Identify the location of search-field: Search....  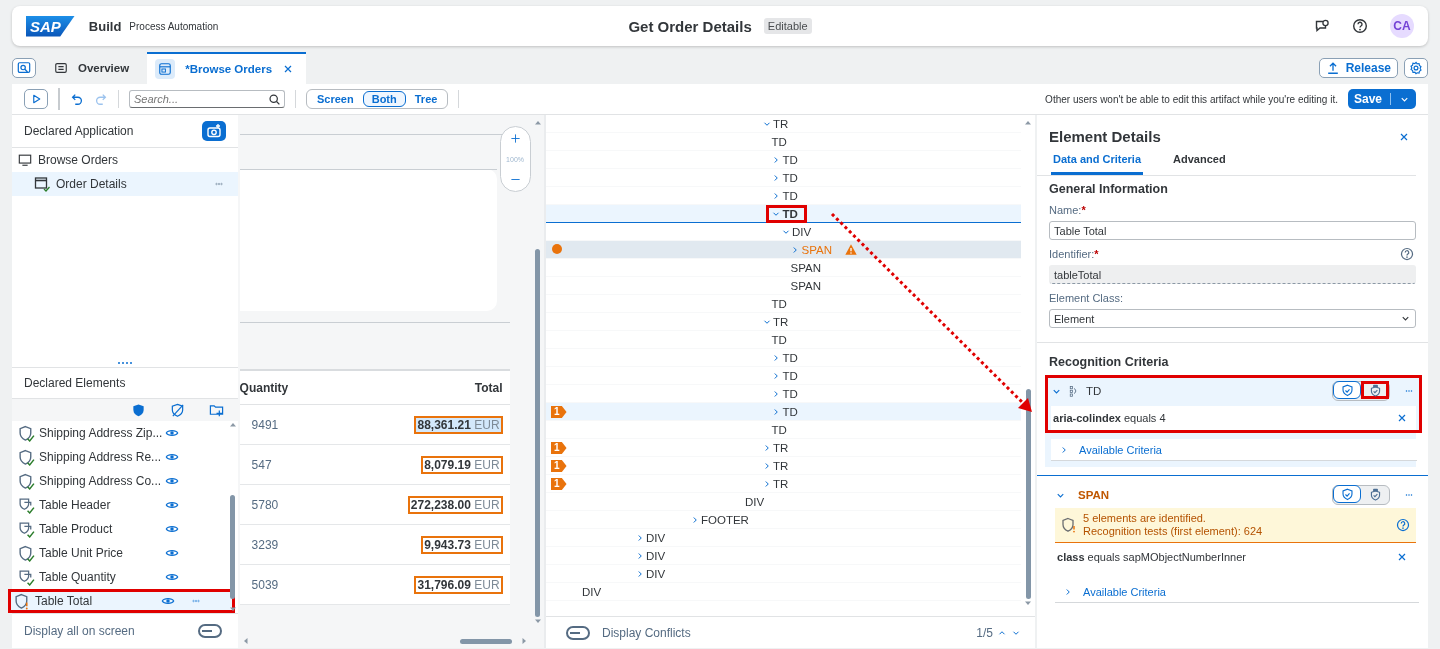
(207, 99).